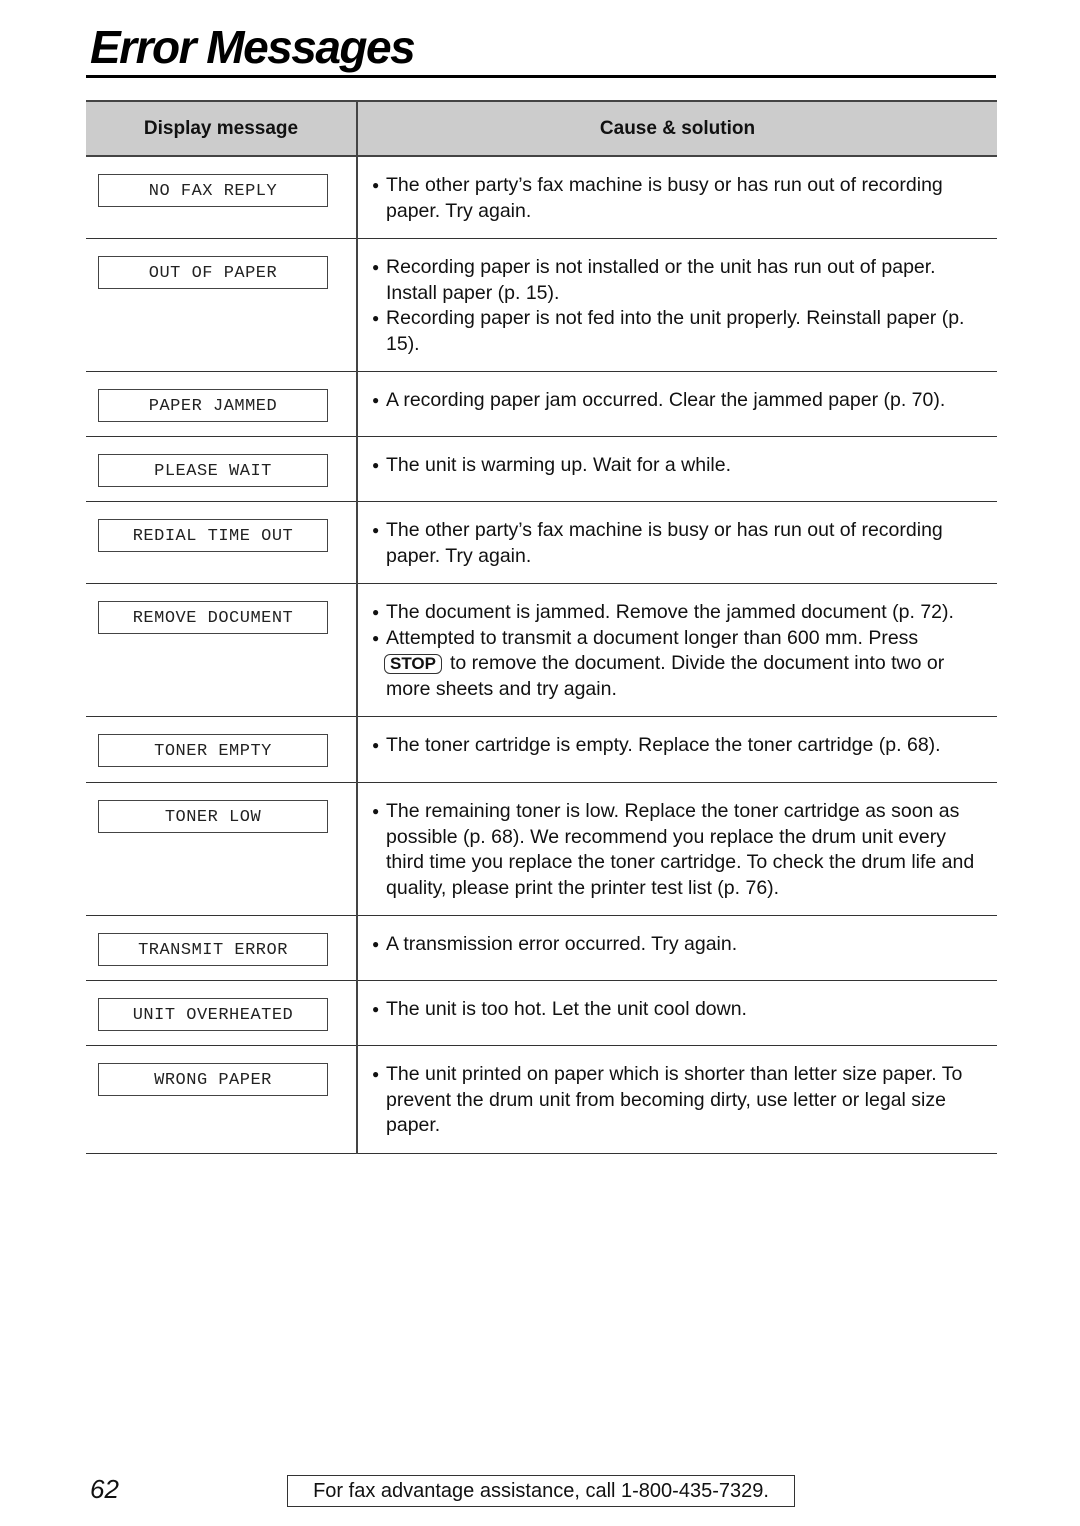 This screenshot has width=1080, height=1526. I want to click on display-message: TONER LOW, so click(213, 816).